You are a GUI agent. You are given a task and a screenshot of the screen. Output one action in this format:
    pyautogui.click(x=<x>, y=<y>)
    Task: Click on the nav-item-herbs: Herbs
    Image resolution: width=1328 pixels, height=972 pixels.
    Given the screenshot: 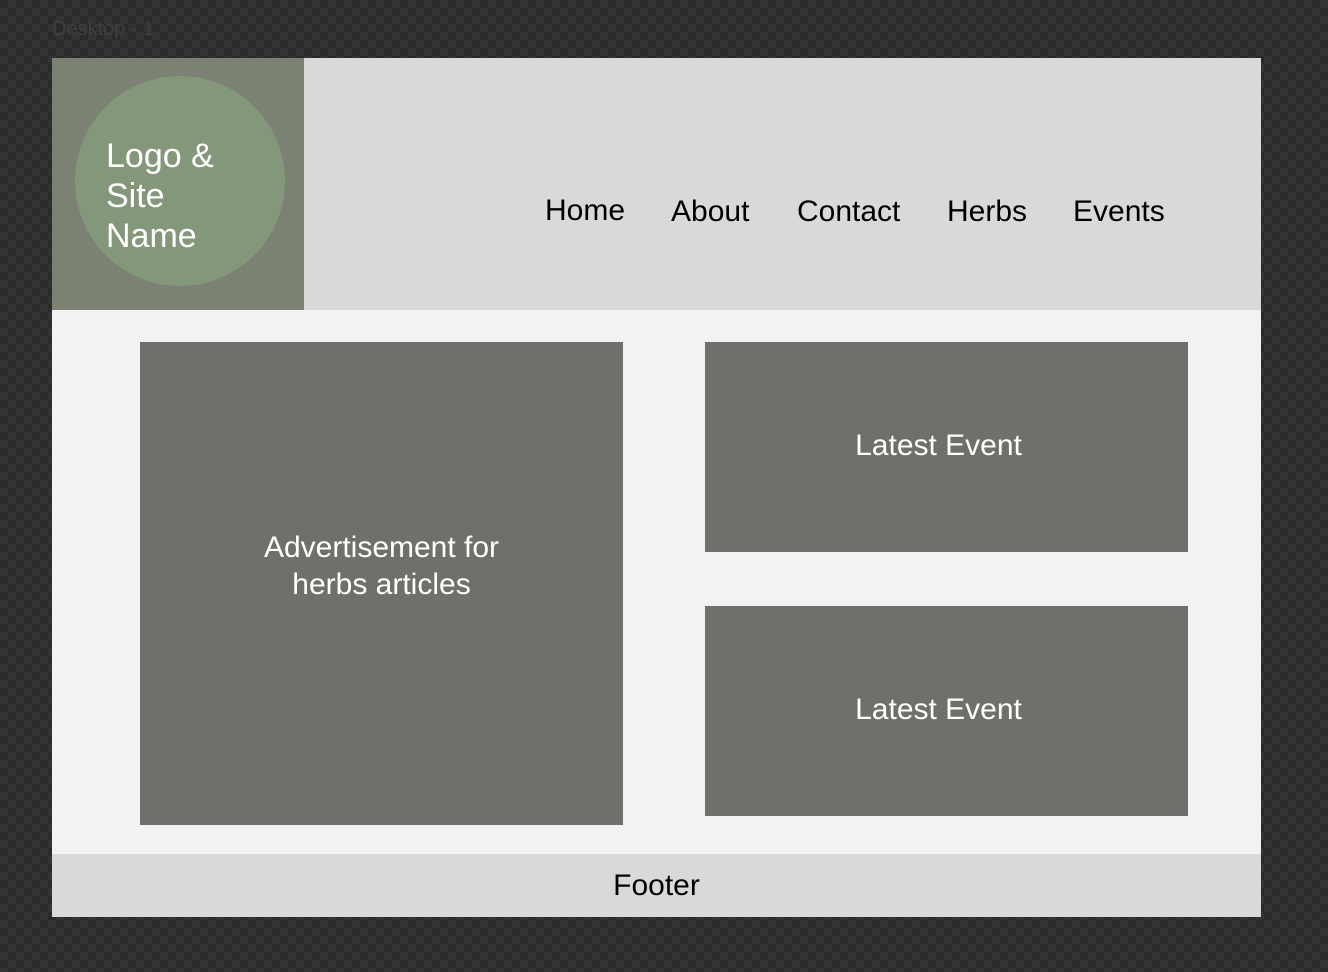 What is the action you would take?
    pyautogui.click(x=987, y=212)
    